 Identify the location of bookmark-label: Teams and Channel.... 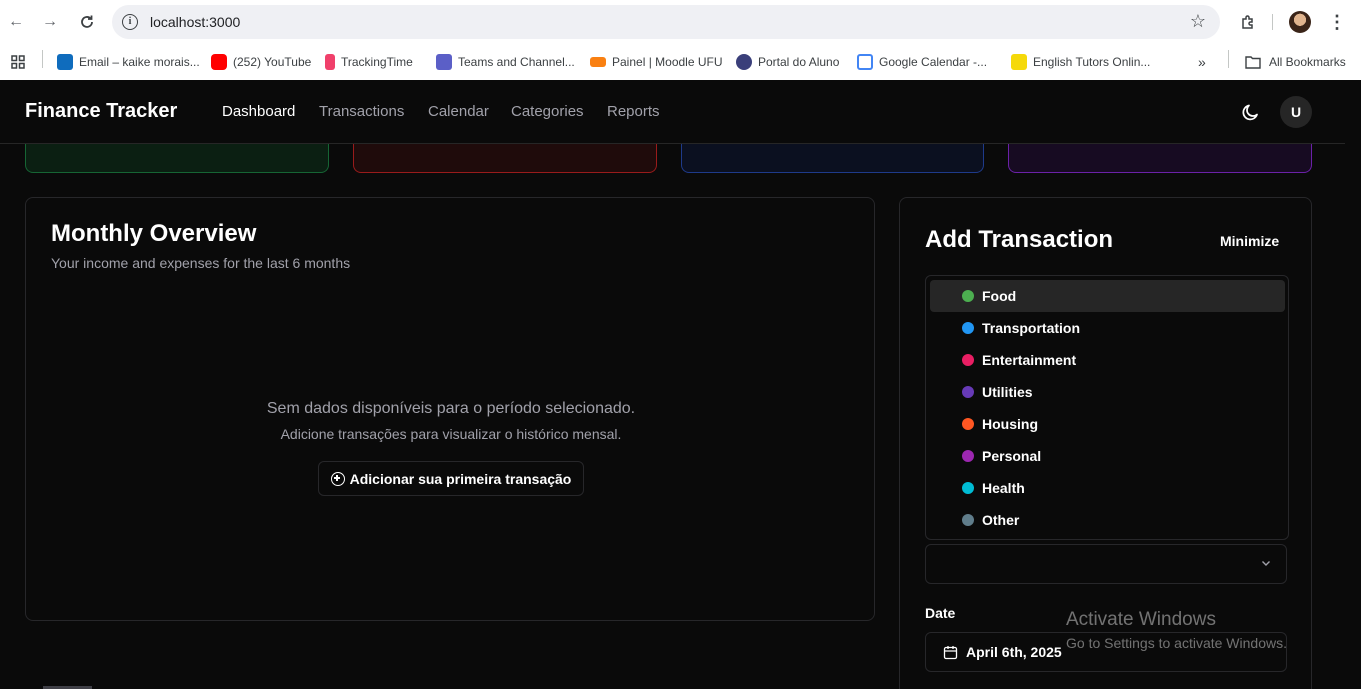
(516, 62).